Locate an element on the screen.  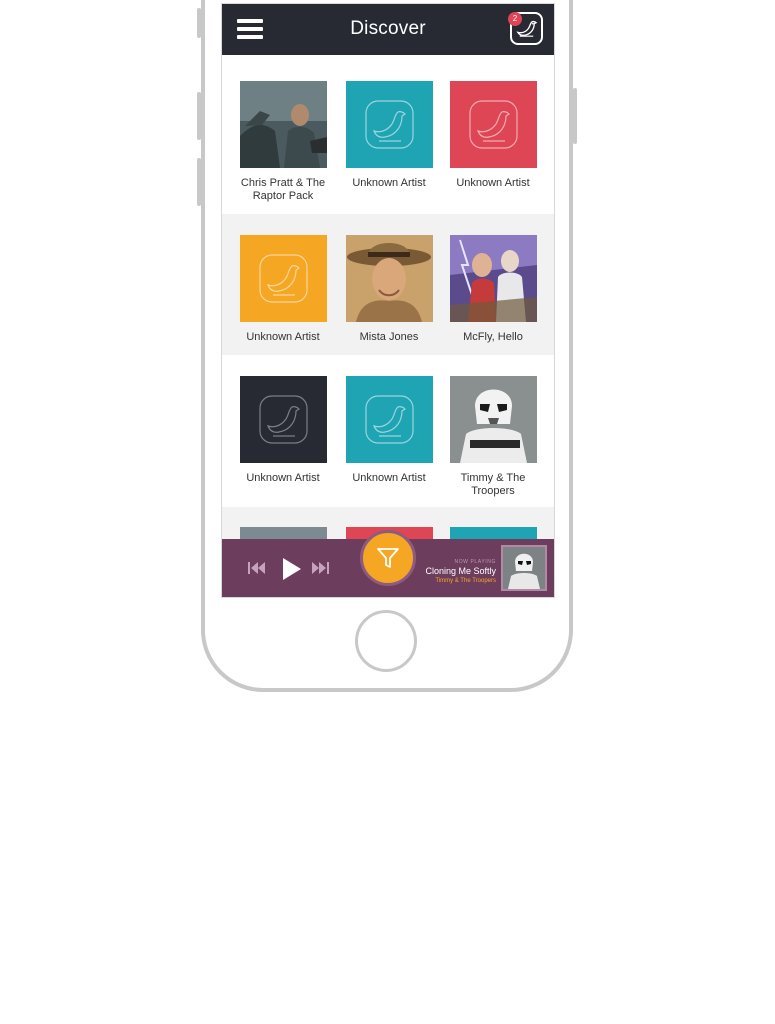
artist-tile: Timmy & The Troopers is located at coordinates (493, 437).